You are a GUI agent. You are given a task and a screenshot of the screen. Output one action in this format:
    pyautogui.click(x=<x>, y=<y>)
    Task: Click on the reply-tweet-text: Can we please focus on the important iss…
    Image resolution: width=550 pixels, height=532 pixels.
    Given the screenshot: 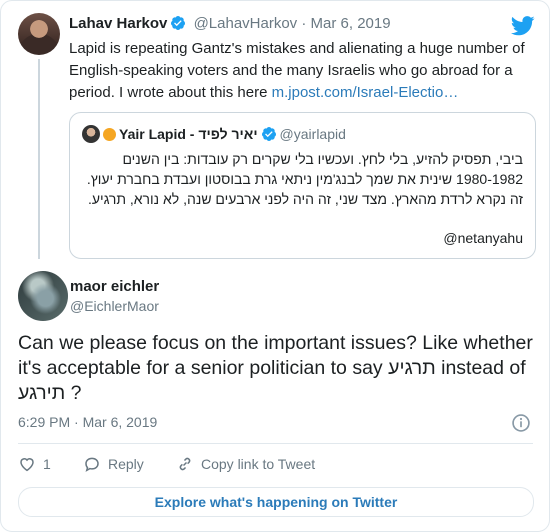 What is the action you would take?
    pyautogui.click(x=275, y=368)
    